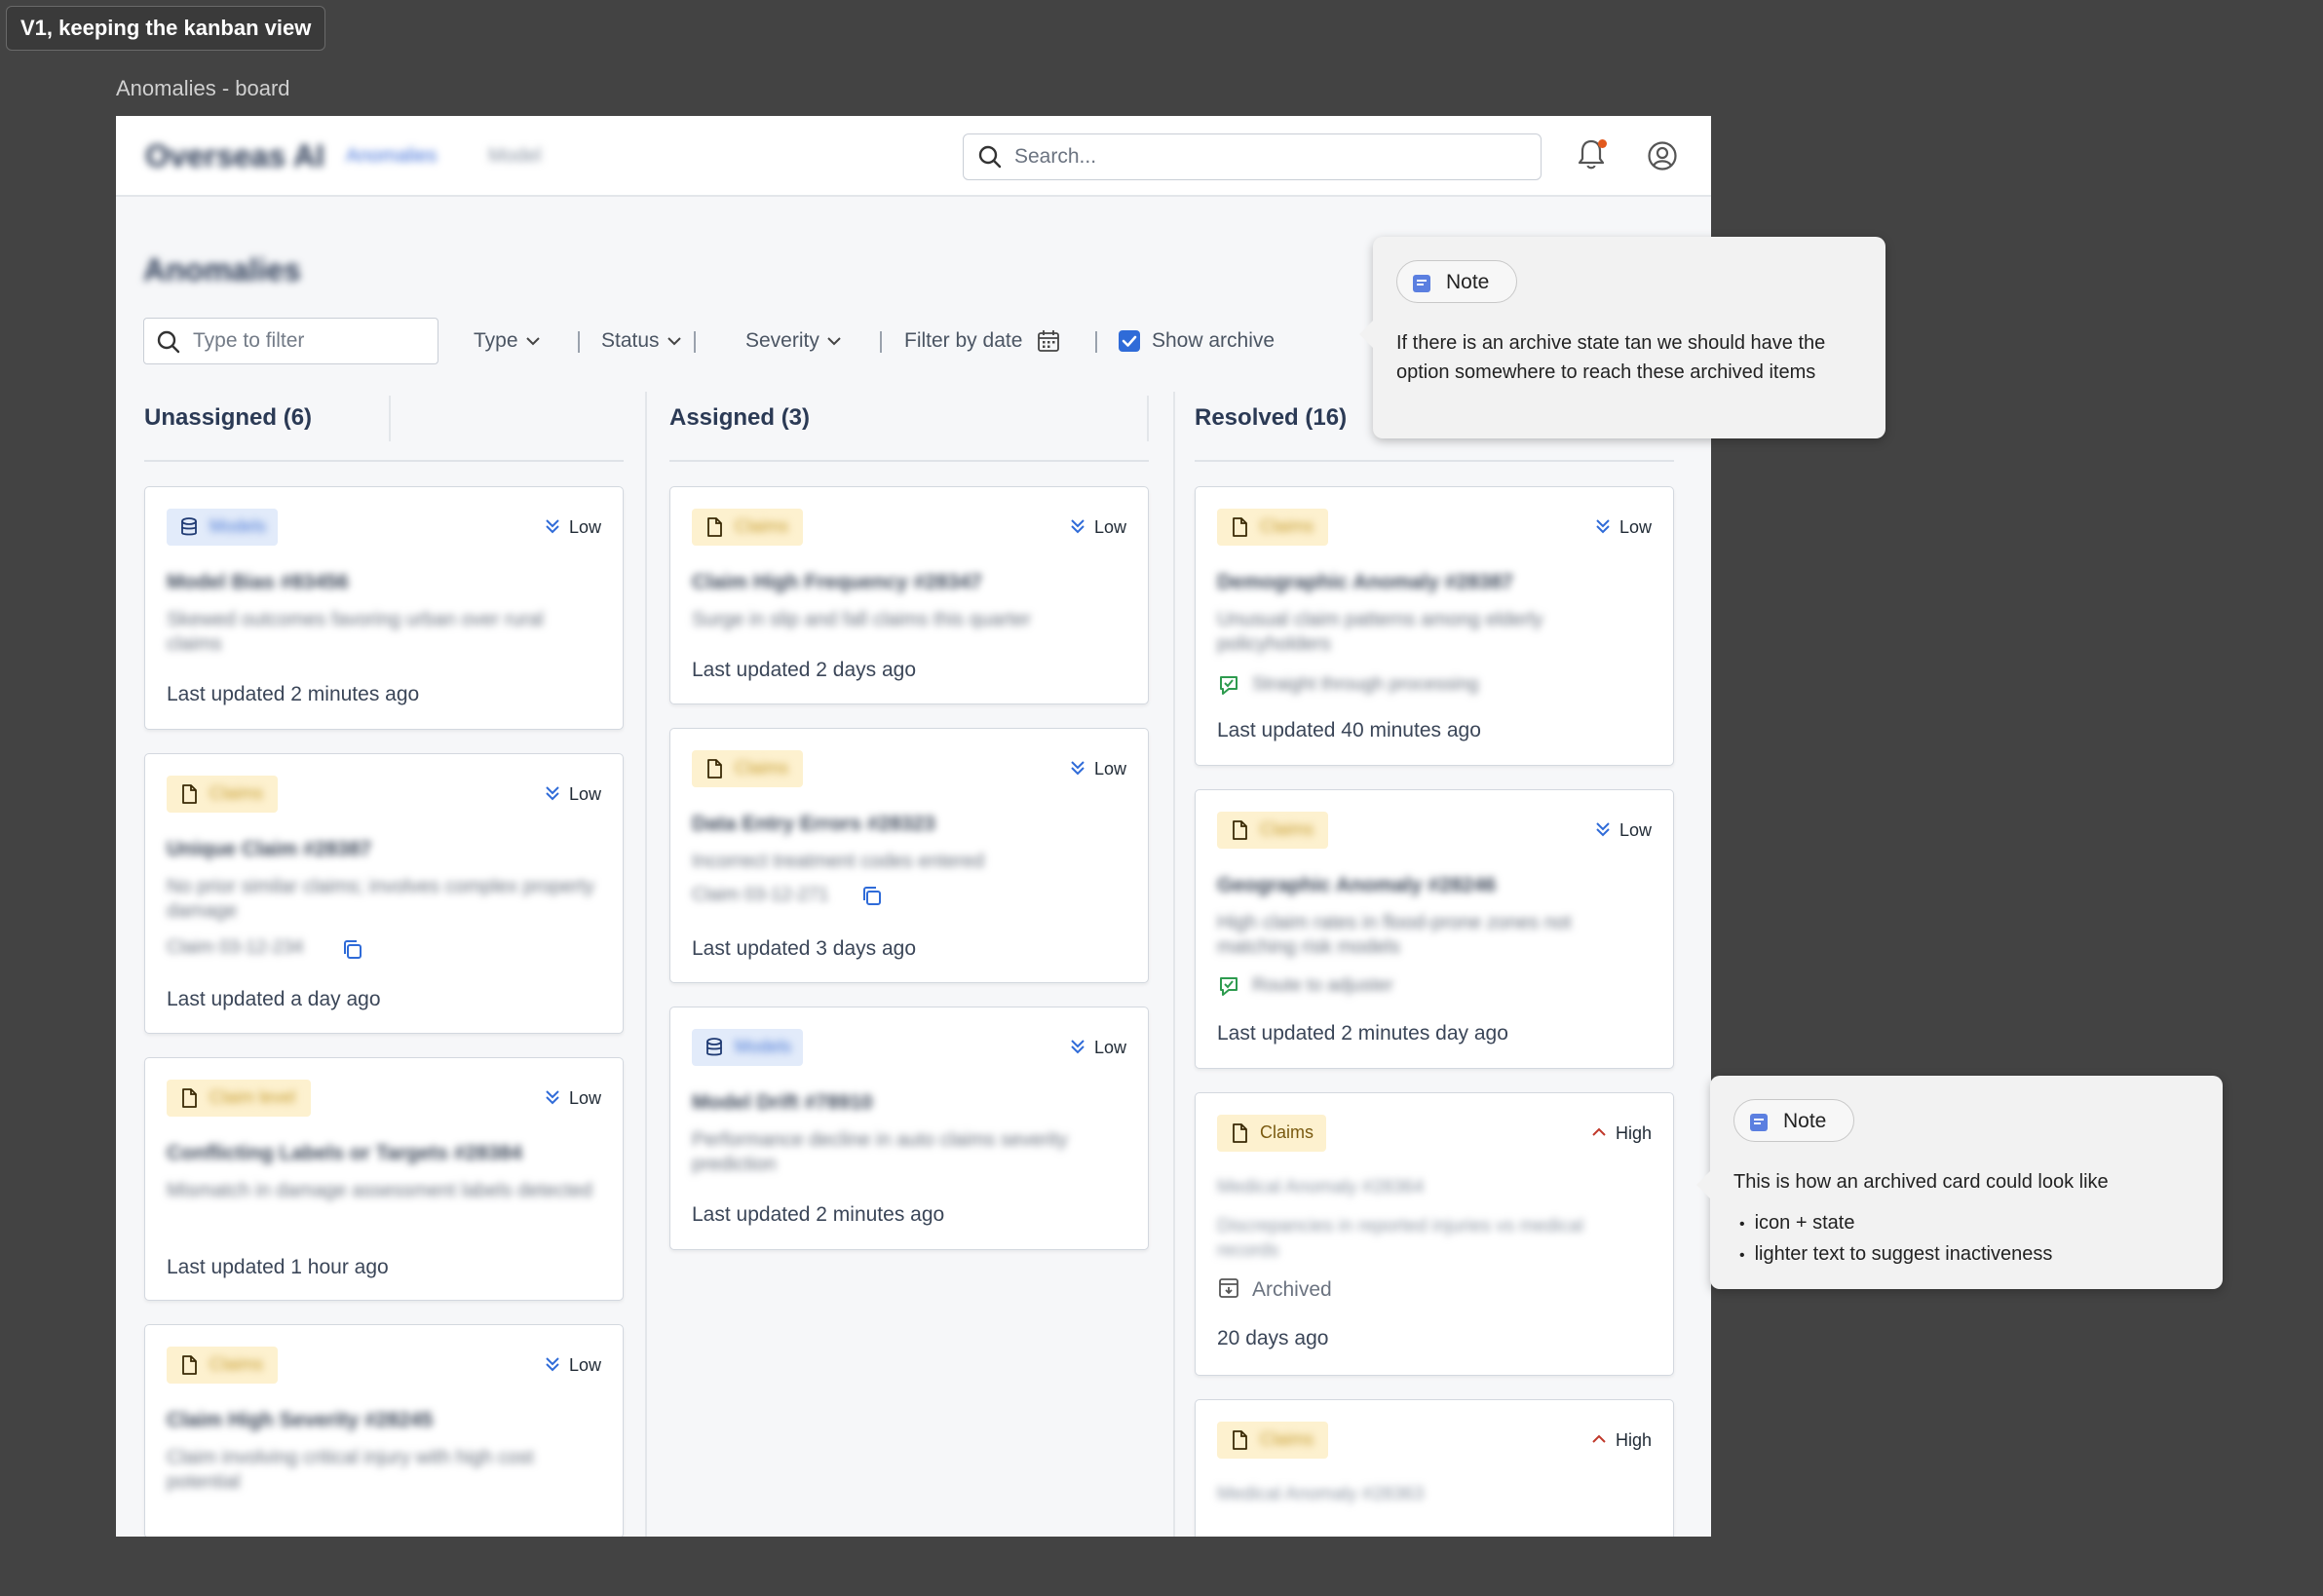 The image size is (2323, 1596). Describe the element at coordinates (1662, 158) in the screenshot. I see `user-avatar-icon` at that location.